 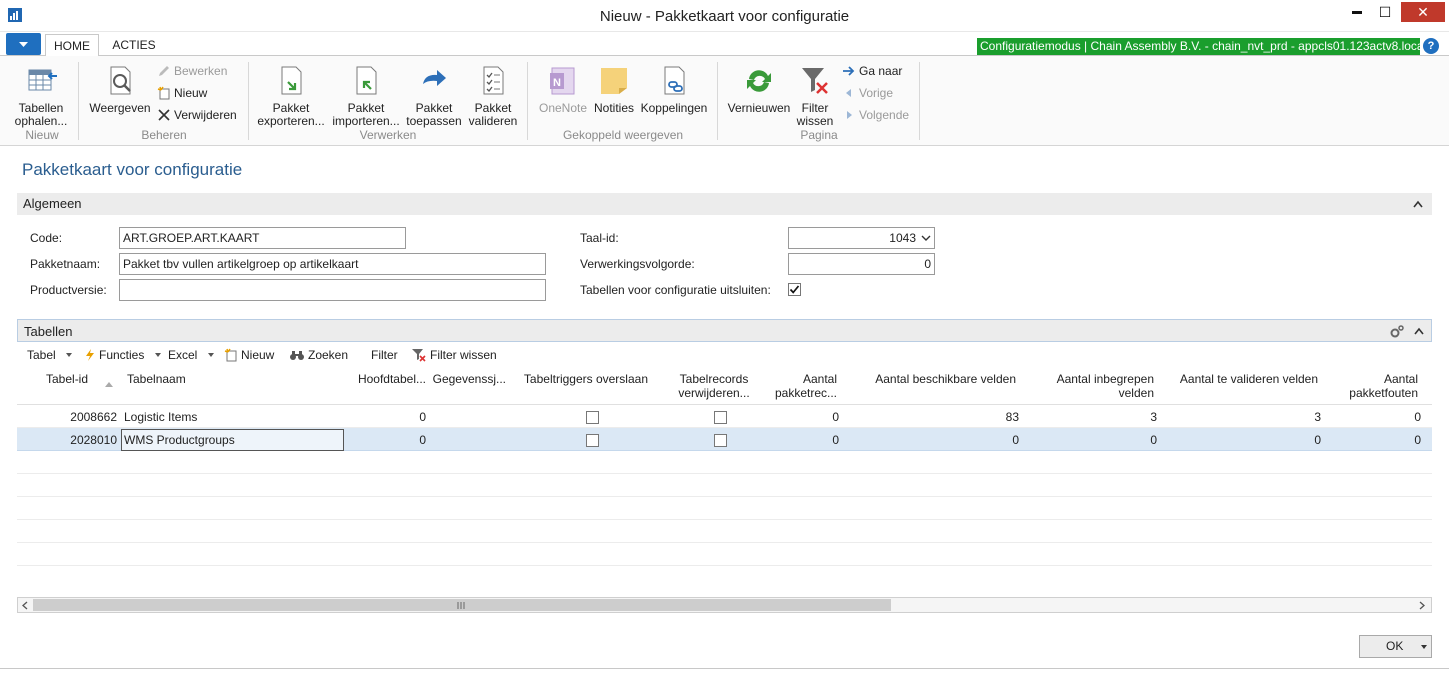 I want to click on ga-naar-button: Ga naar, so click(x=872, y=71).